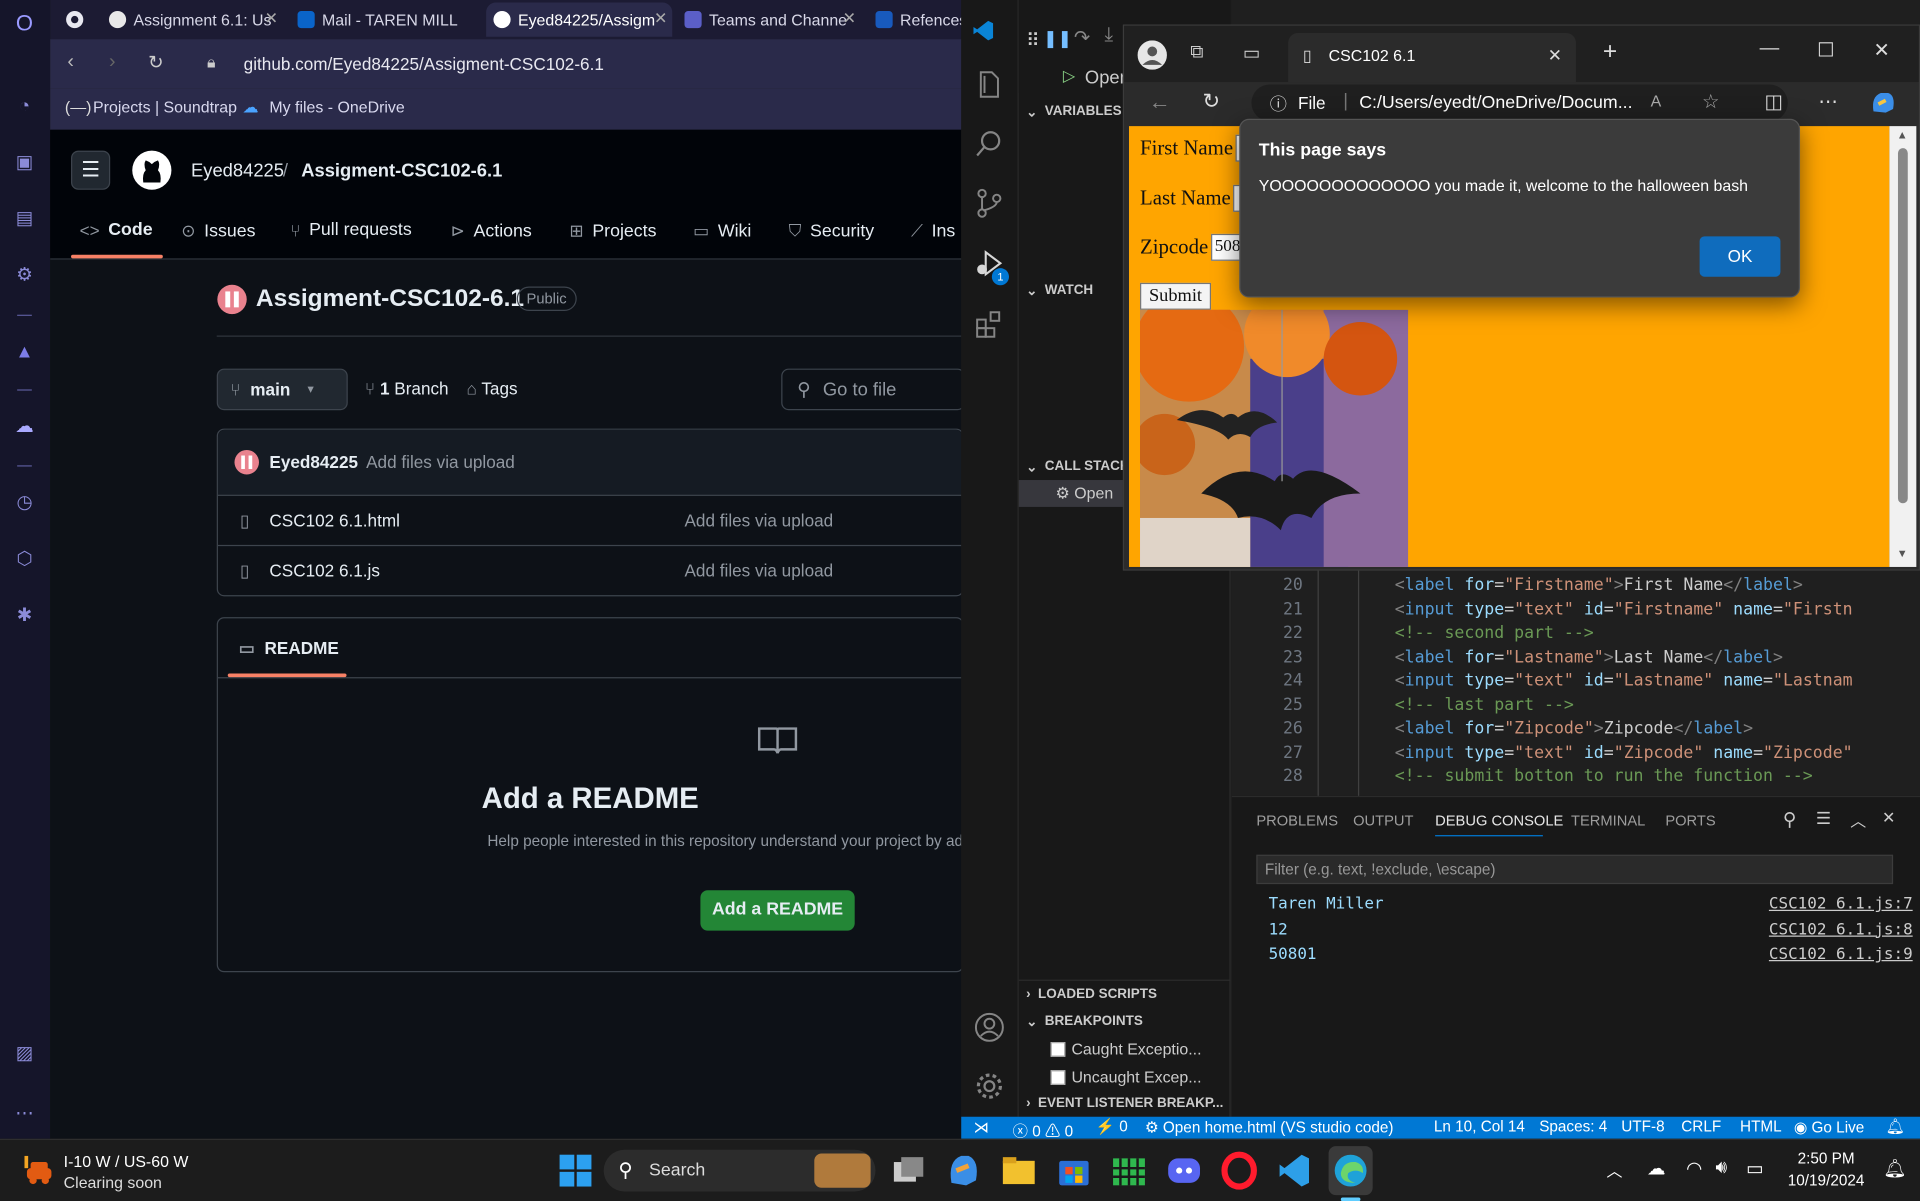 This screenshot has height=1201, width=1920. Describe the element at coordinates (1826, 1180) in the screenshot. I see `clock-date: 10/19/2024` at that location.